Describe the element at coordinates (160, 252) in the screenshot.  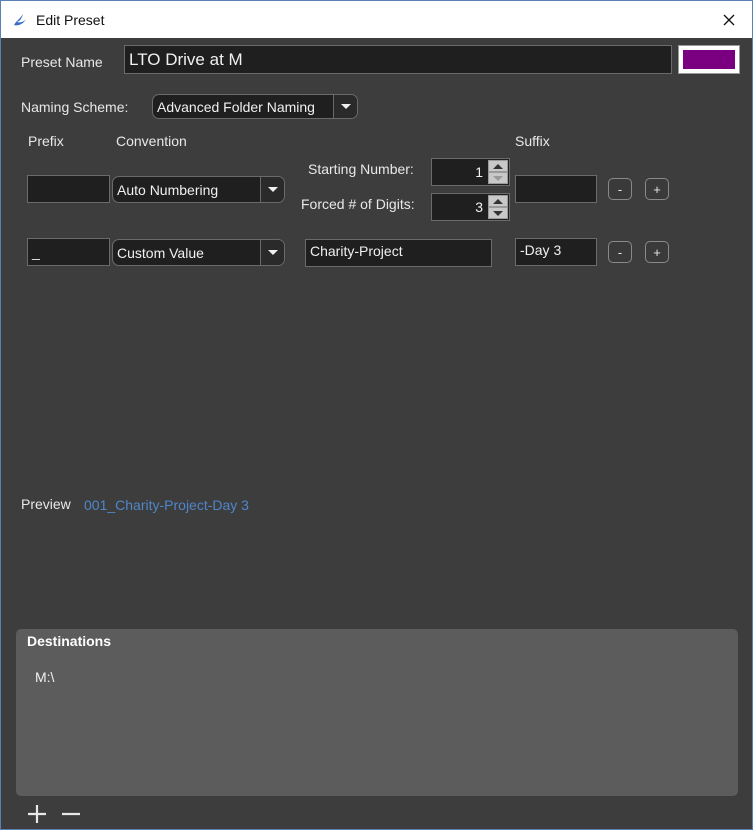
I see `row2-convention-value: Custom Value` at that location.